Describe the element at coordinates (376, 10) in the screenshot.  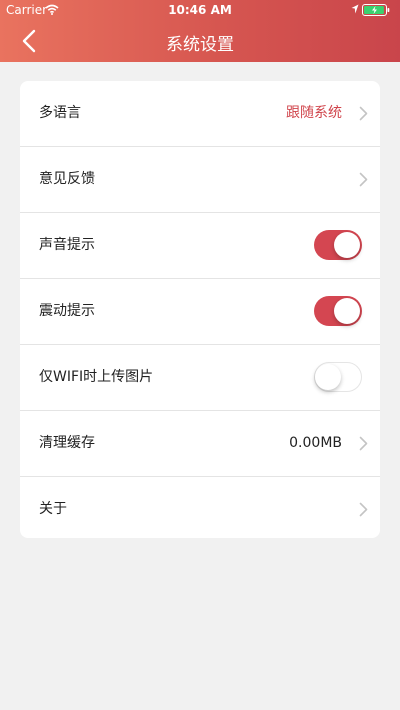
I see `battery-charging-icon` at that location.